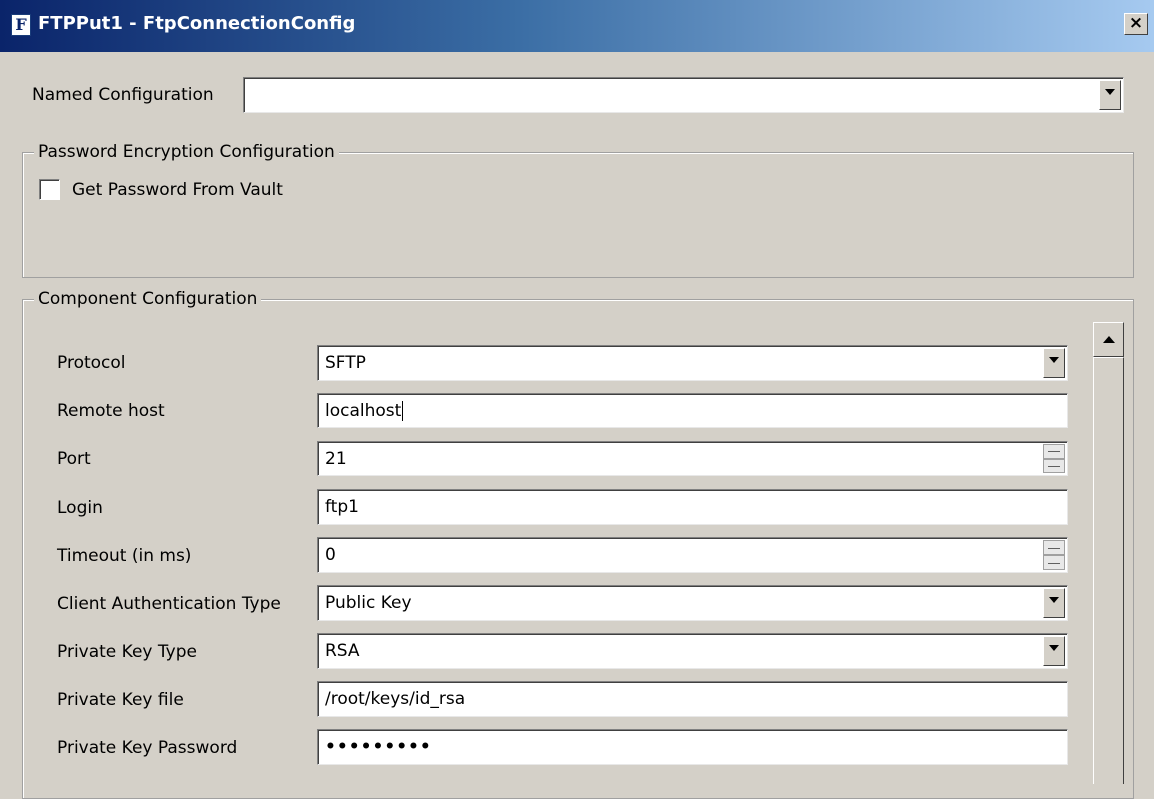 The height and width of the screenshot is (799, 1154). I want to click on component-configuration-group-title: Component Configuration, so click(148, 299).